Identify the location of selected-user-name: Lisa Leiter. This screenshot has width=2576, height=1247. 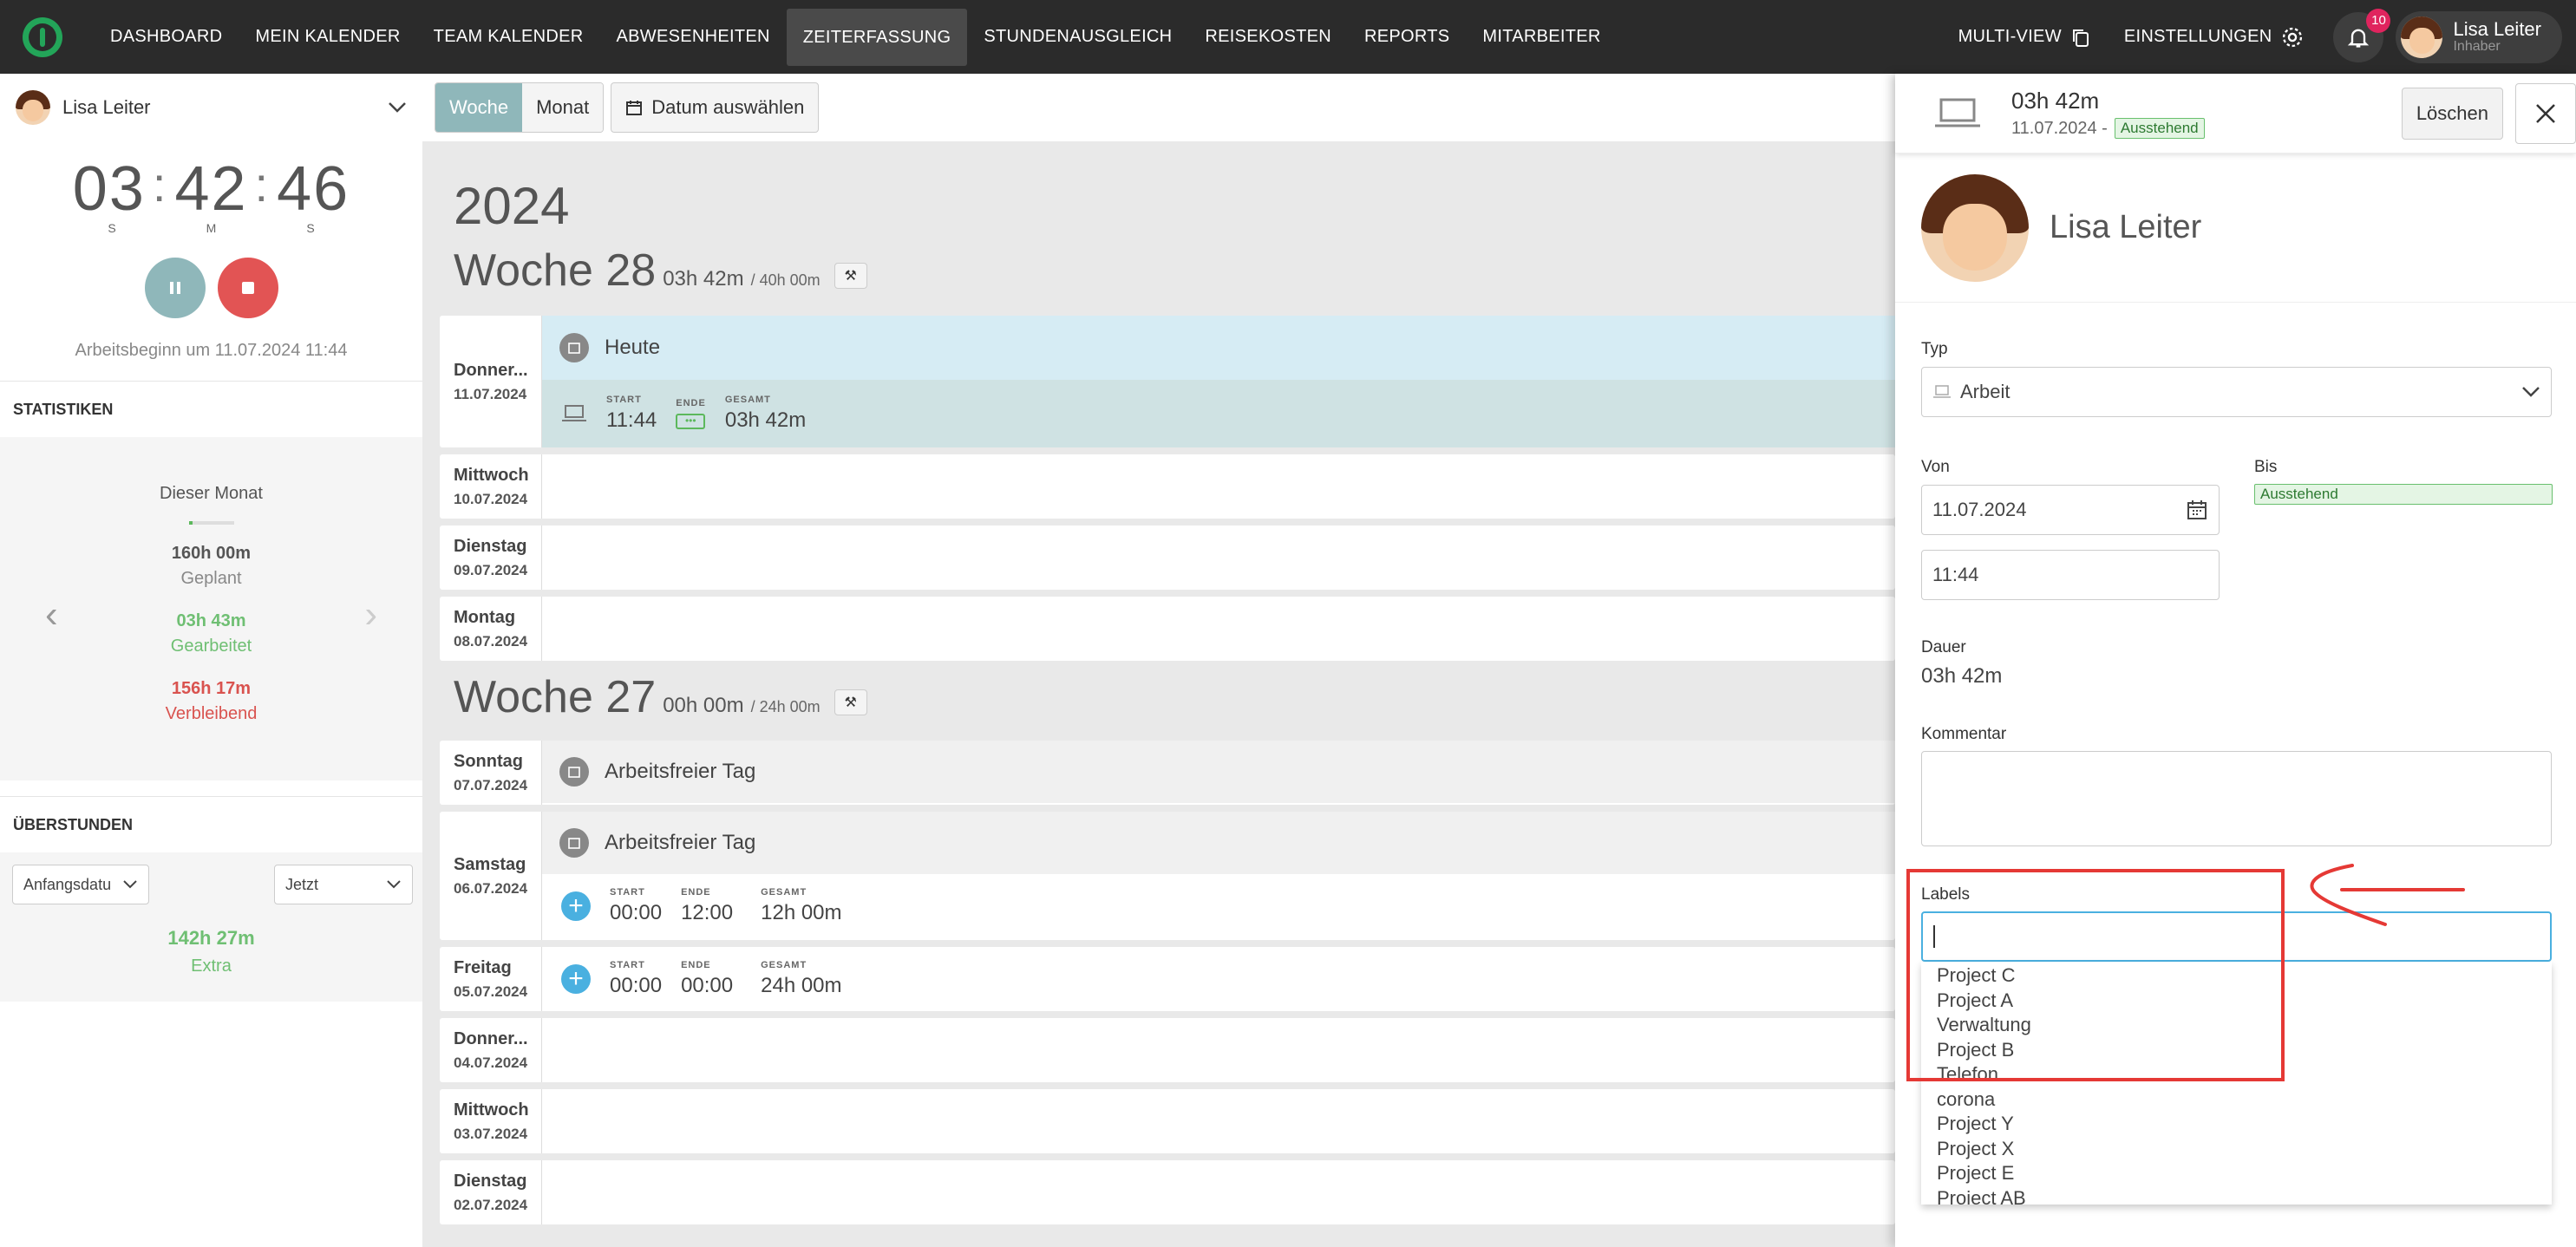
(106, 107).